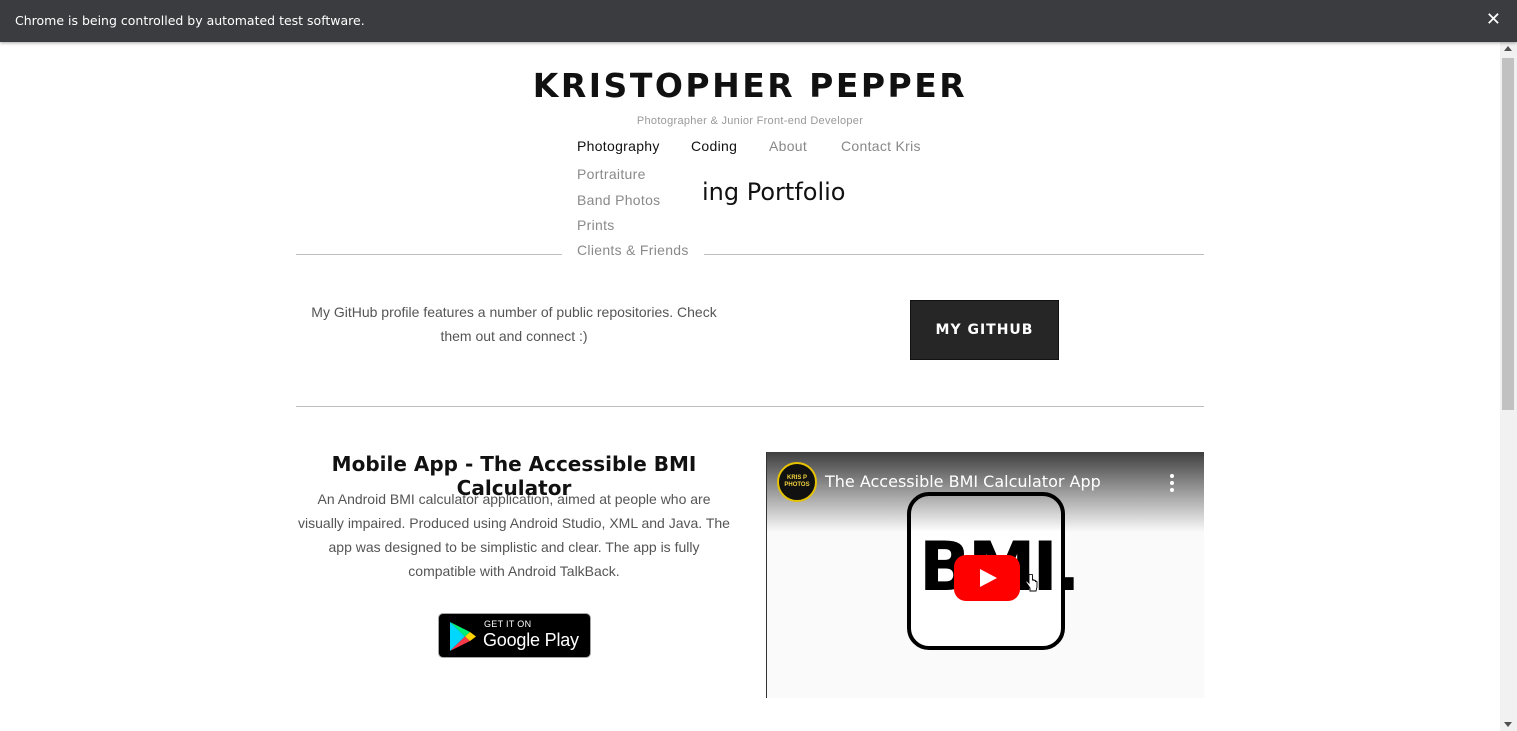 The height and width of the screenshot is (731, 1517). I want to click on site-title: KRISTOPHER PEPPER, so click(750, 85).